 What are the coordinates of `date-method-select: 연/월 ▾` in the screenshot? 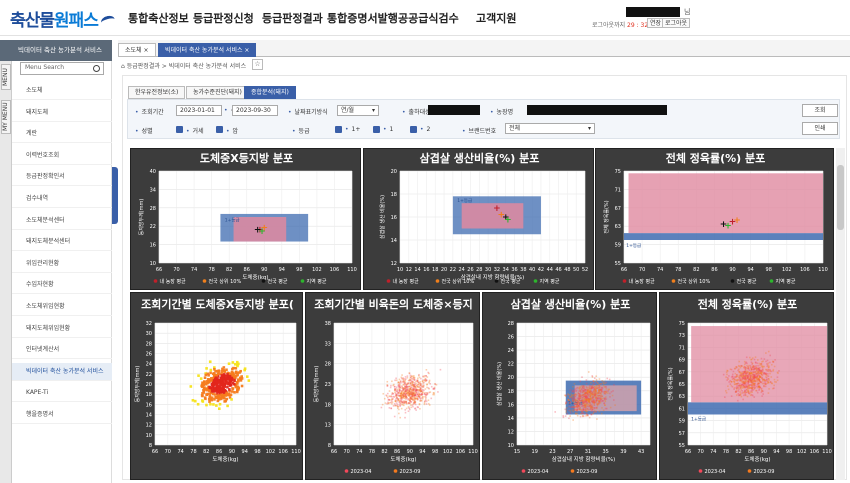 It's located at (358, 110).